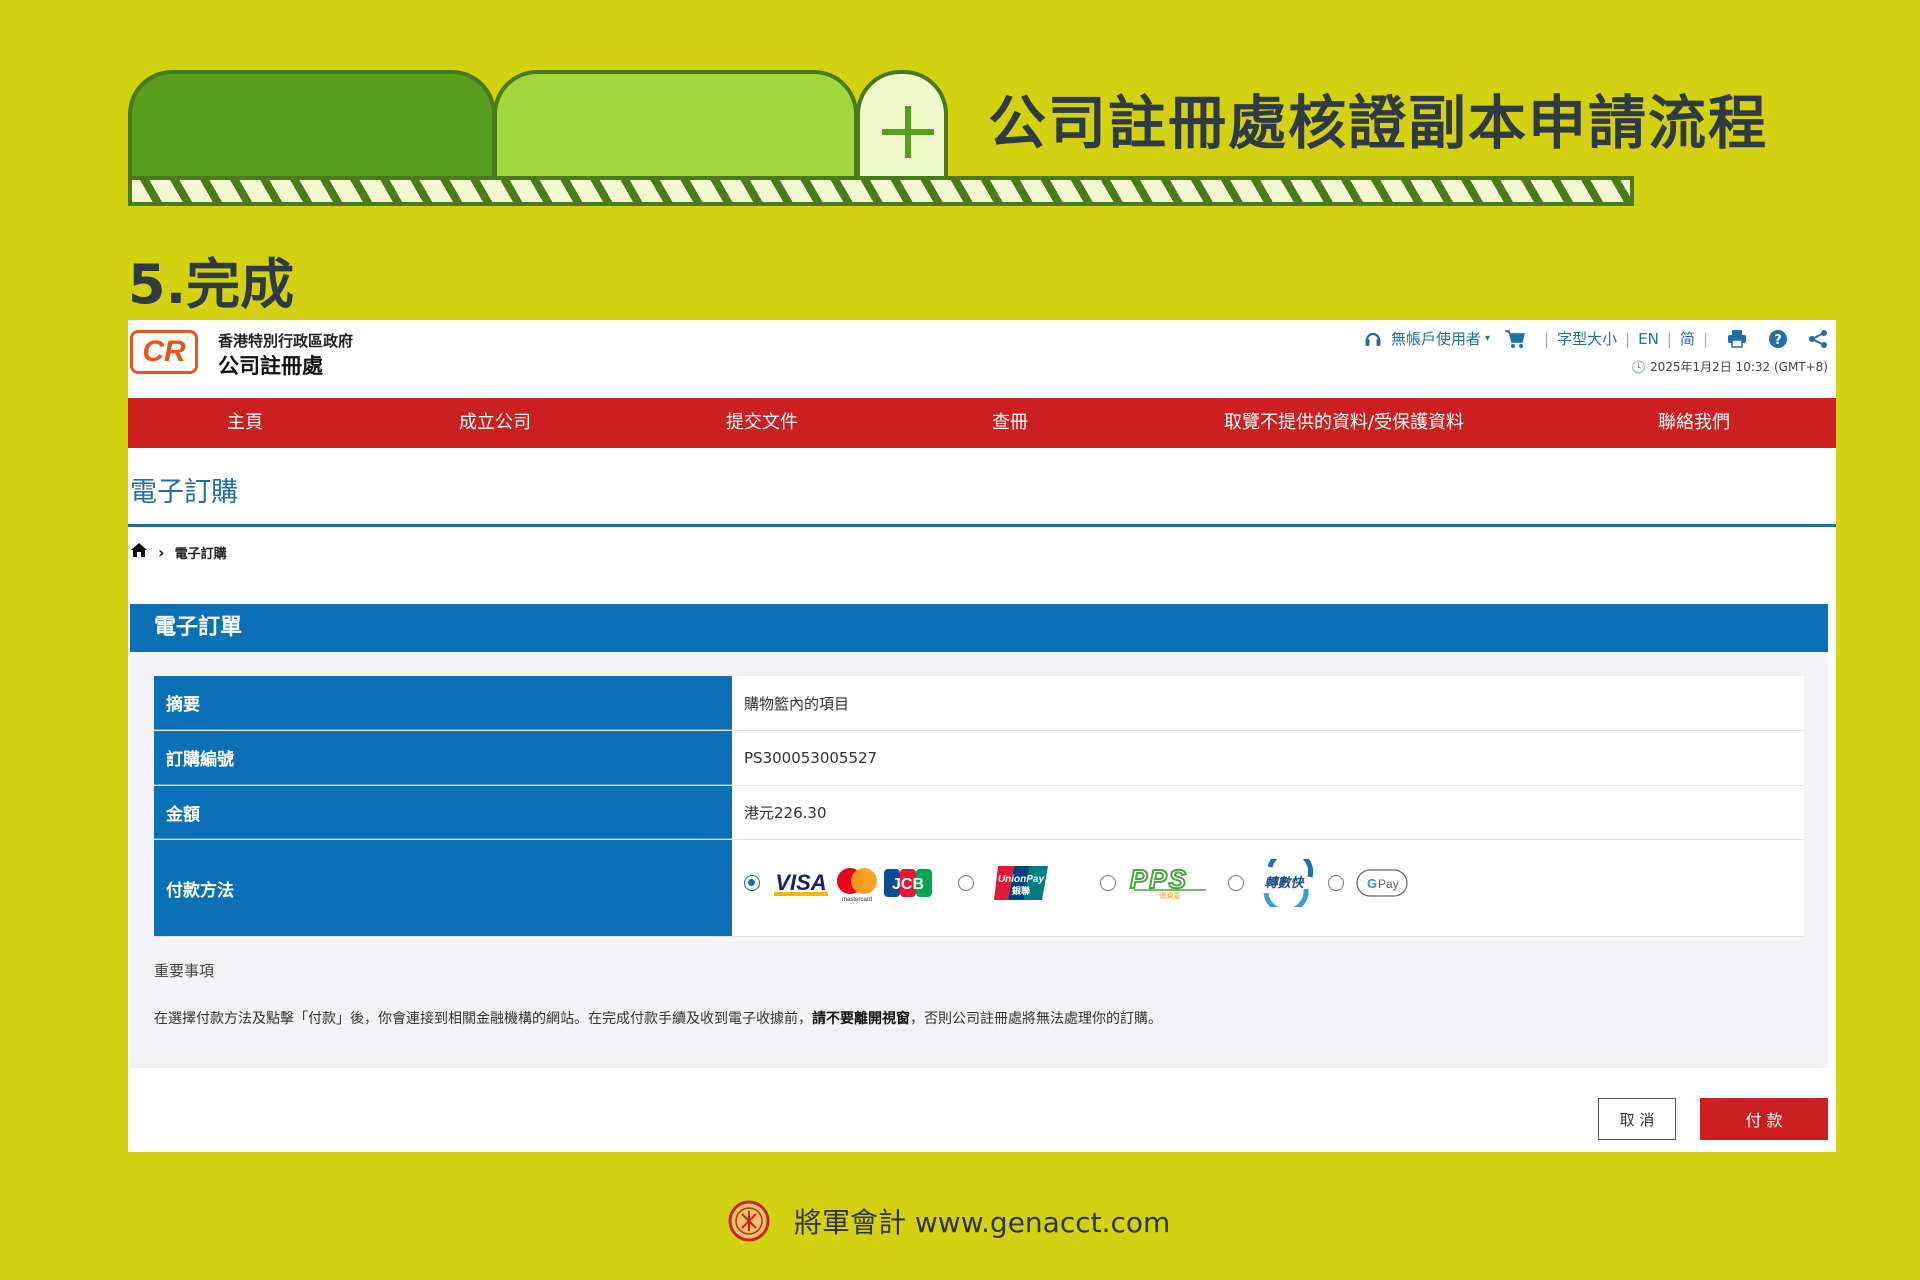  I want to click on footer-text: 將軍會計 www.genacct.com, so click(982, 1222).